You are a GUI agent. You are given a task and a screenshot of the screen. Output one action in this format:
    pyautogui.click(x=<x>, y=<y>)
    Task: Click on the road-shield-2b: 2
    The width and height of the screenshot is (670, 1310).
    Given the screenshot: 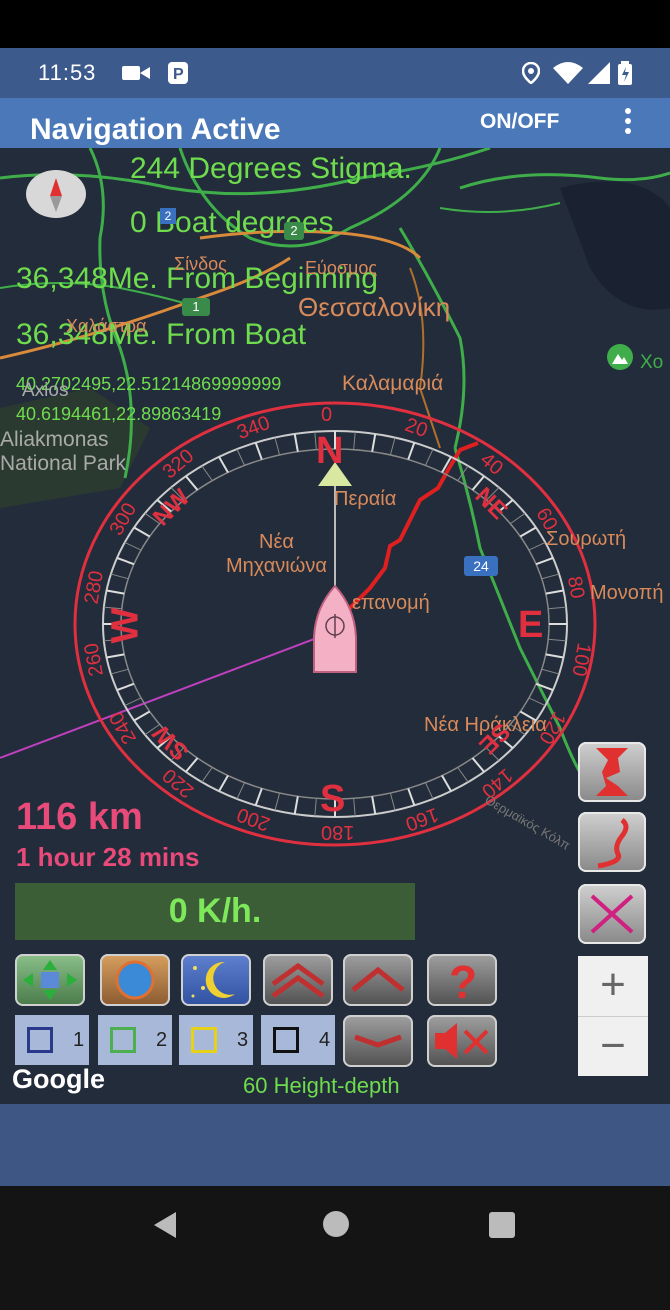 What is the action you would take?
    pyautogui.click(x=168, y=216)
    